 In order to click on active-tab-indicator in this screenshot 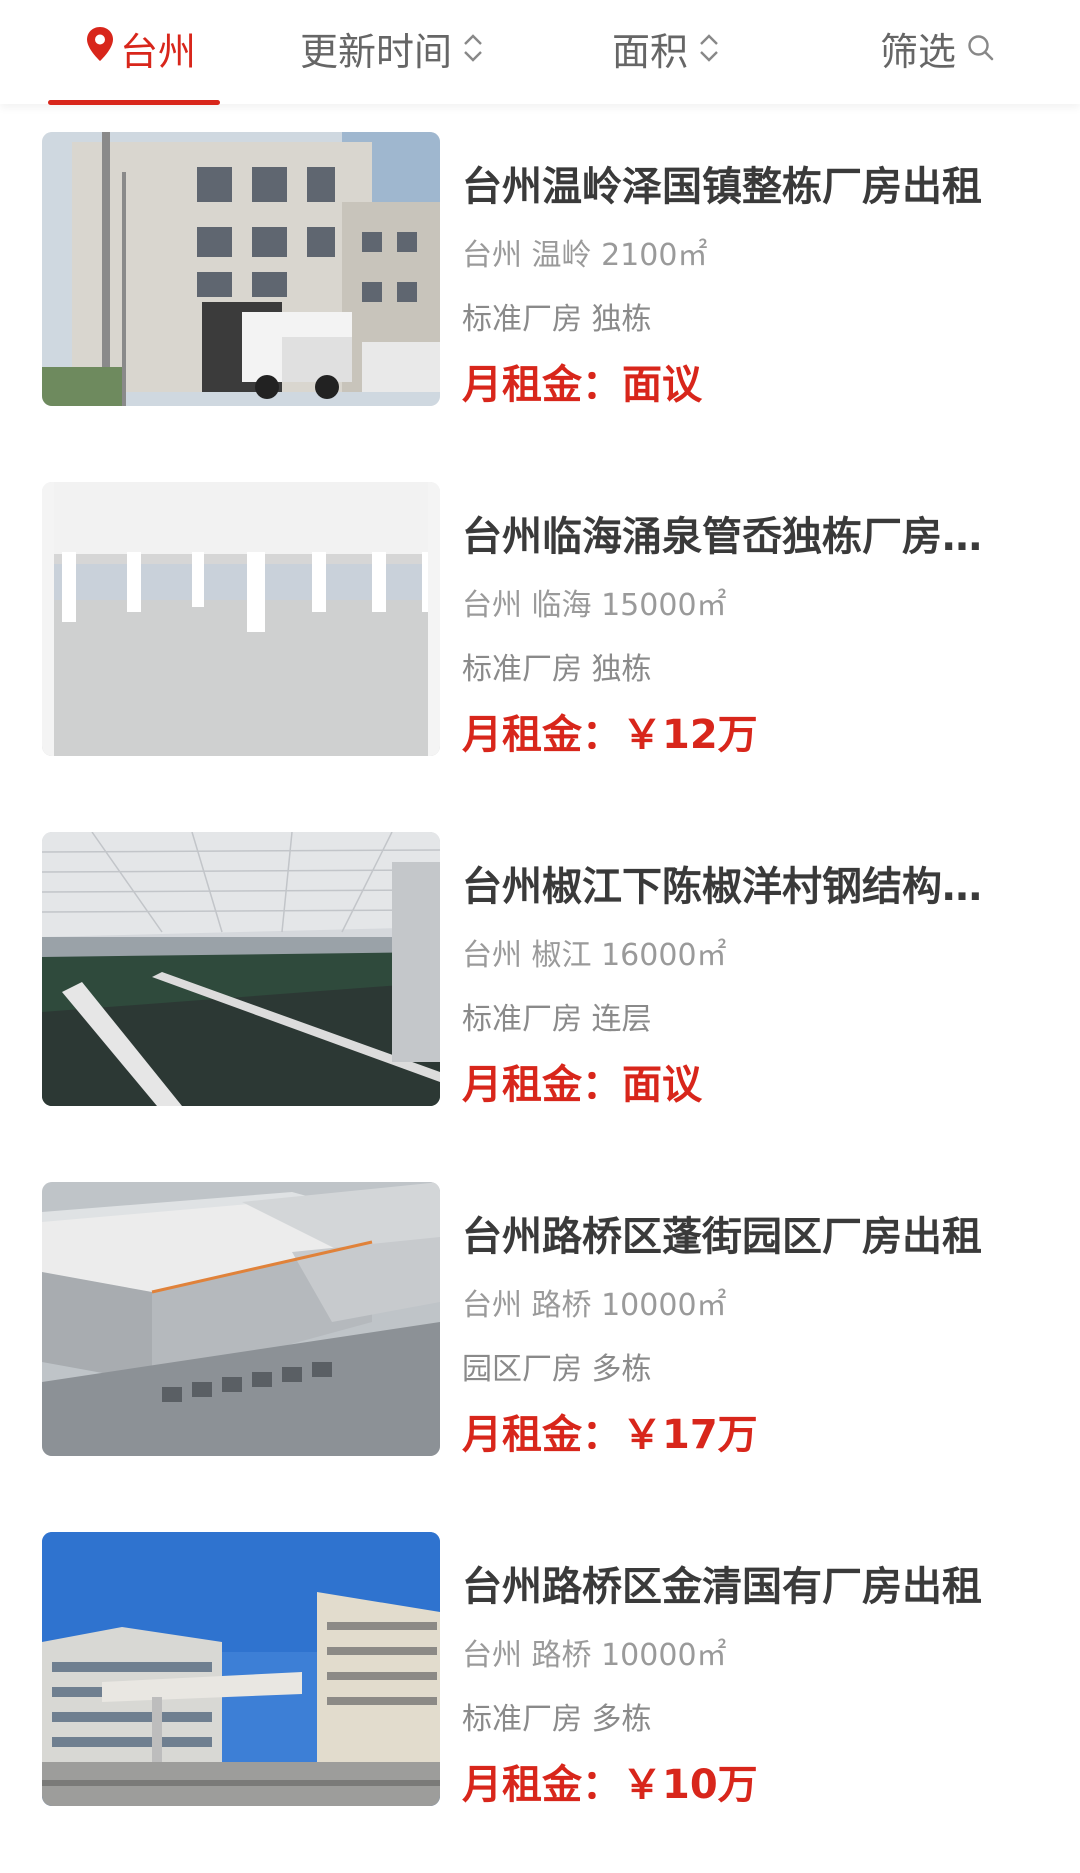, I will do `click(134, 102)`.